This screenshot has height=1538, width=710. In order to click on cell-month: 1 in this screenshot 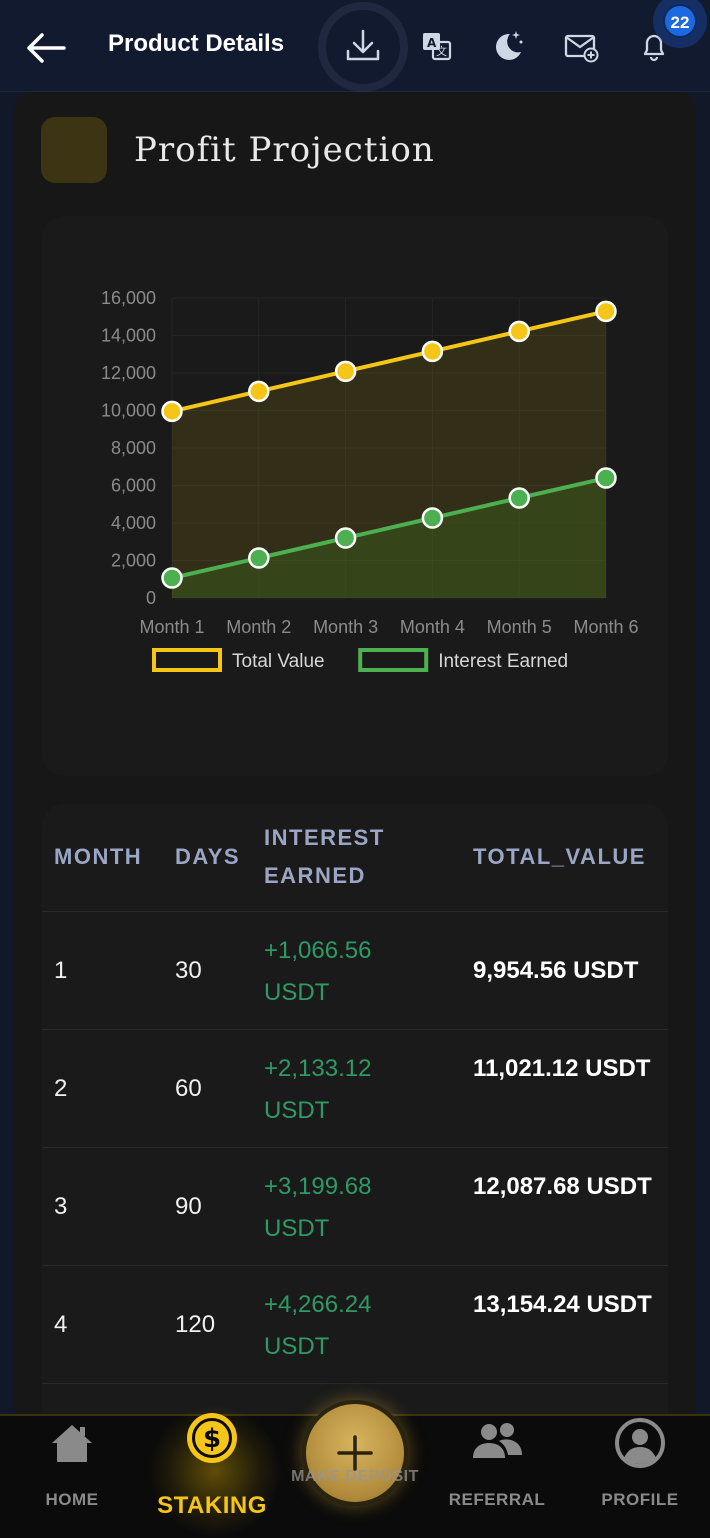, I will do `click(61, 970)`.